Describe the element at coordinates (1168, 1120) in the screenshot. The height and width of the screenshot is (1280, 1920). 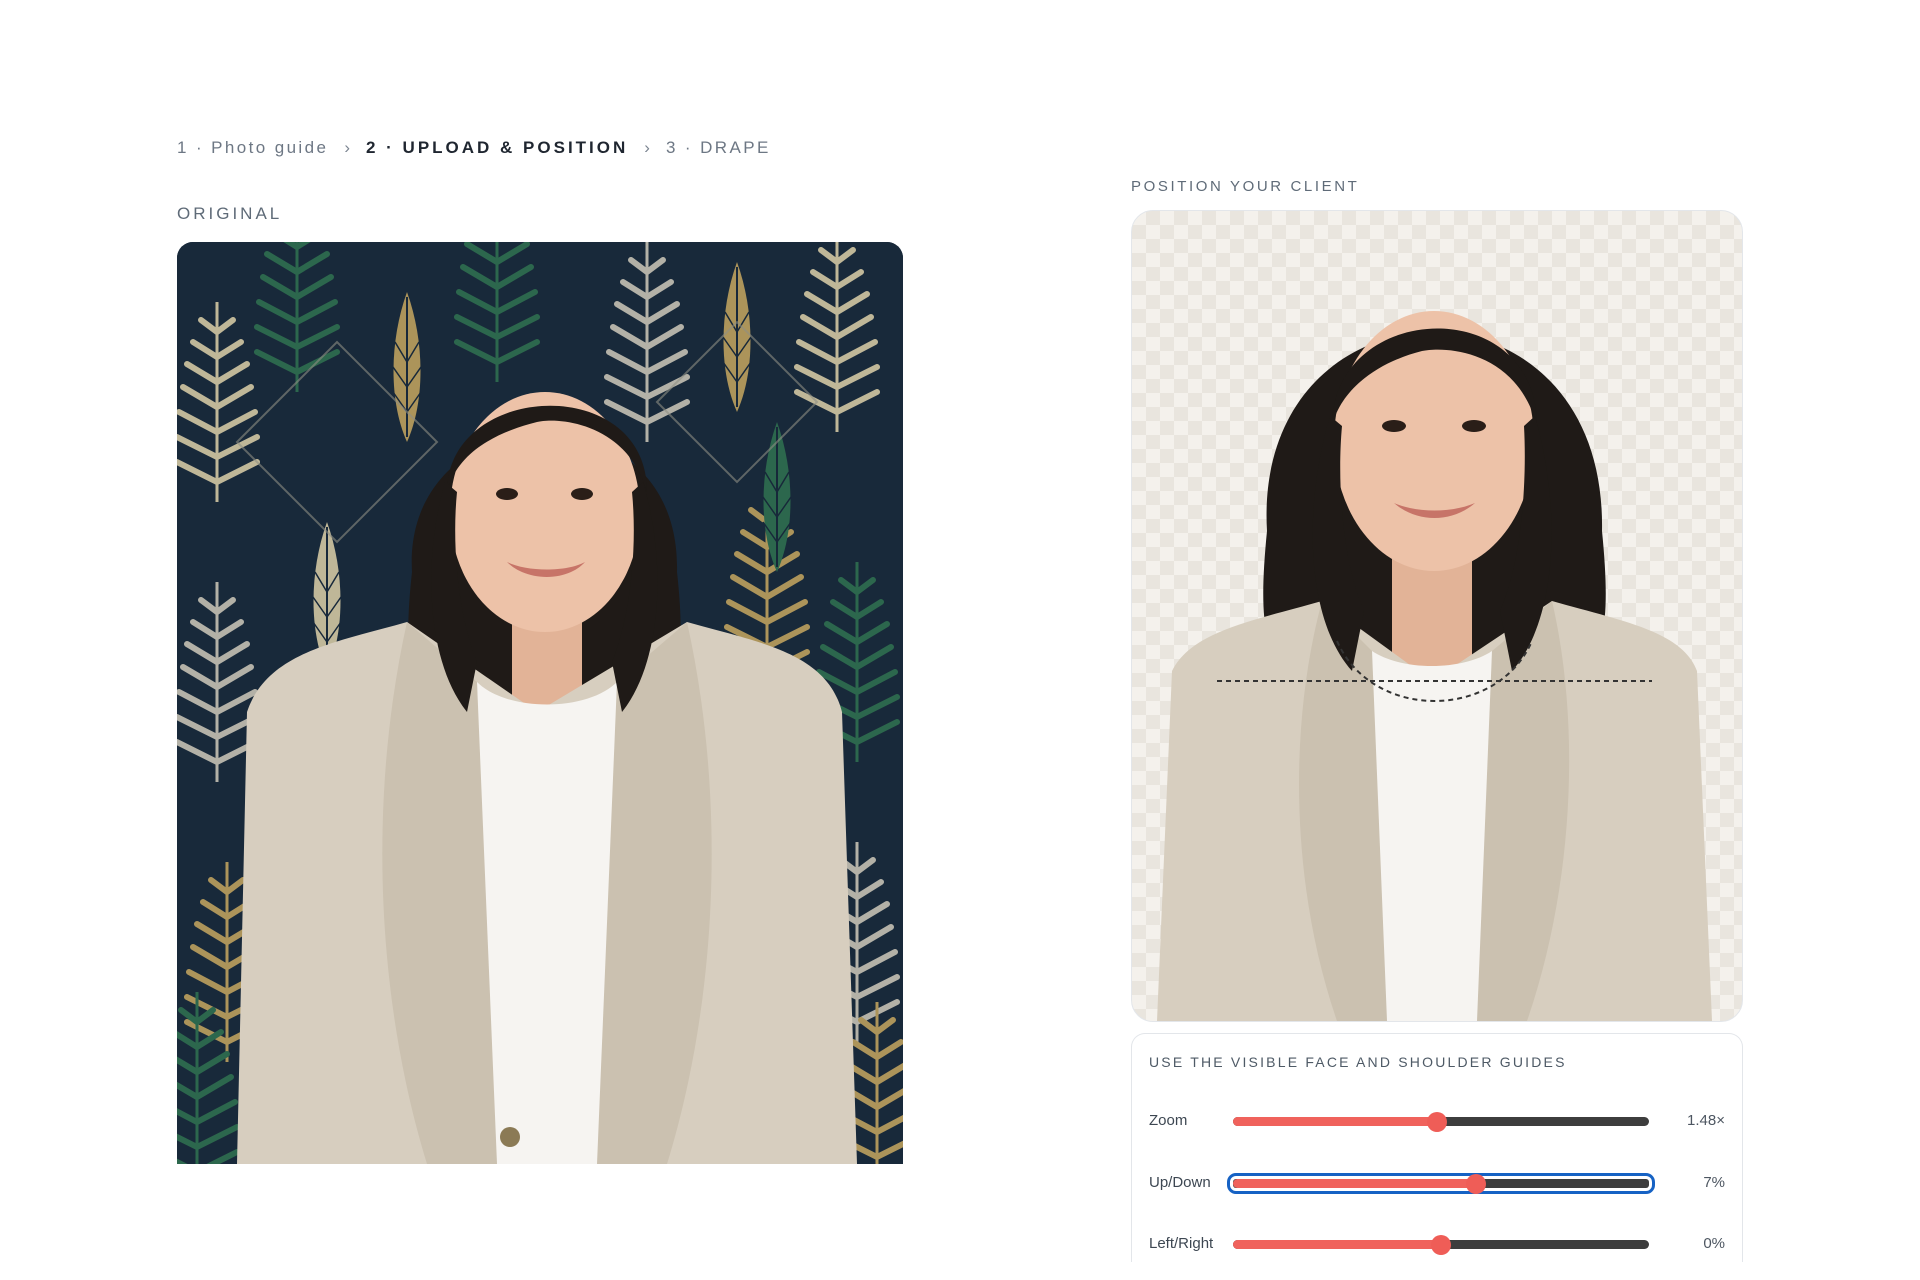
I see `zoom-label: Zoom` at that location.